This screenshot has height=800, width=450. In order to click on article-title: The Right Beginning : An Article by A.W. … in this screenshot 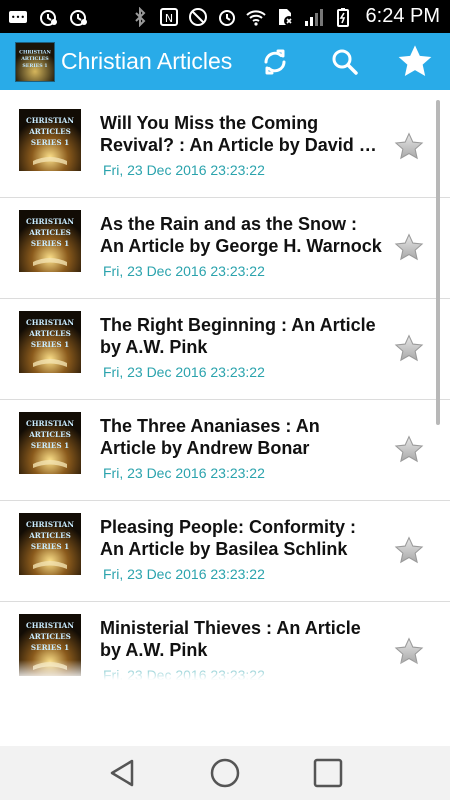, I will do `click(242, 336)`.